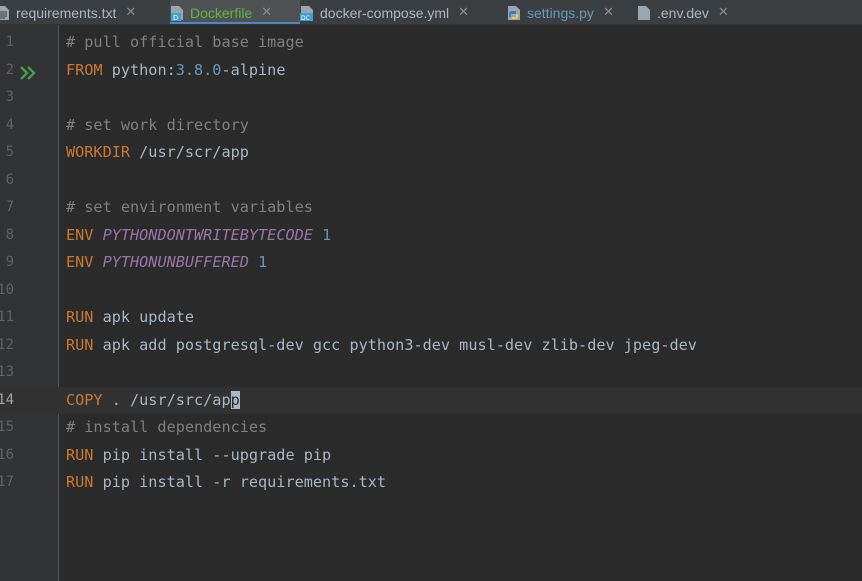 Image resolution: width=862 pixels, height=581 pixels. I want to click on tab-settings-py: settings.py ✕, so click(572, 12).